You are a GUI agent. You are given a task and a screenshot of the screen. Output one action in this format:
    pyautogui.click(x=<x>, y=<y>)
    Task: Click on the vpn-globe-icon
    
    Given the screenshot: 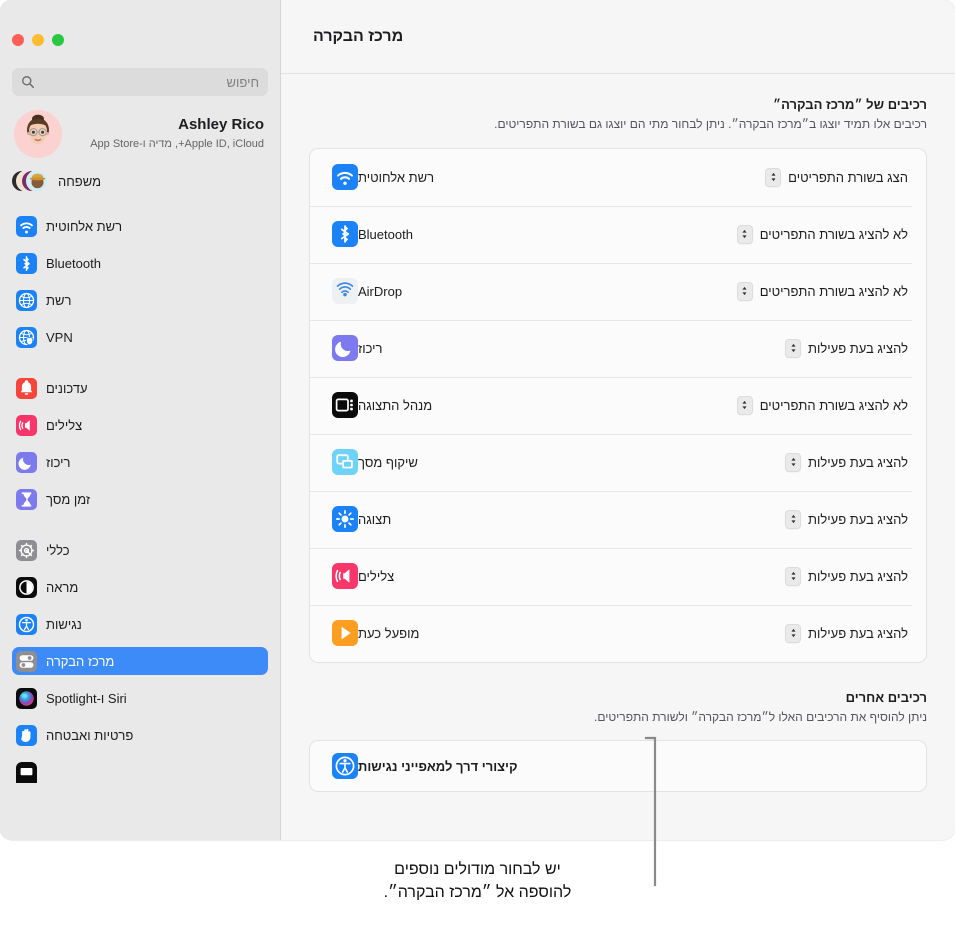 What is the action you would take?
    pyautogui.click(x=26, y=337)
    